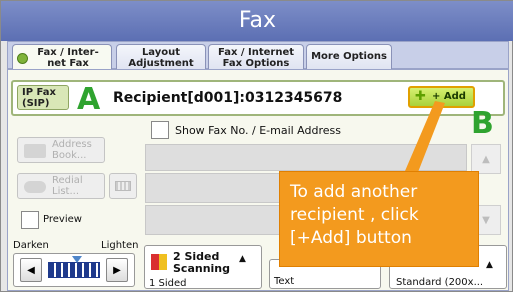 Image resolution: width=513 pixels, height=292 pixels. What do you see at coordinates (35, 151) in the screenshot?
I see `address-book-icon` at bounding box center [35, 151].